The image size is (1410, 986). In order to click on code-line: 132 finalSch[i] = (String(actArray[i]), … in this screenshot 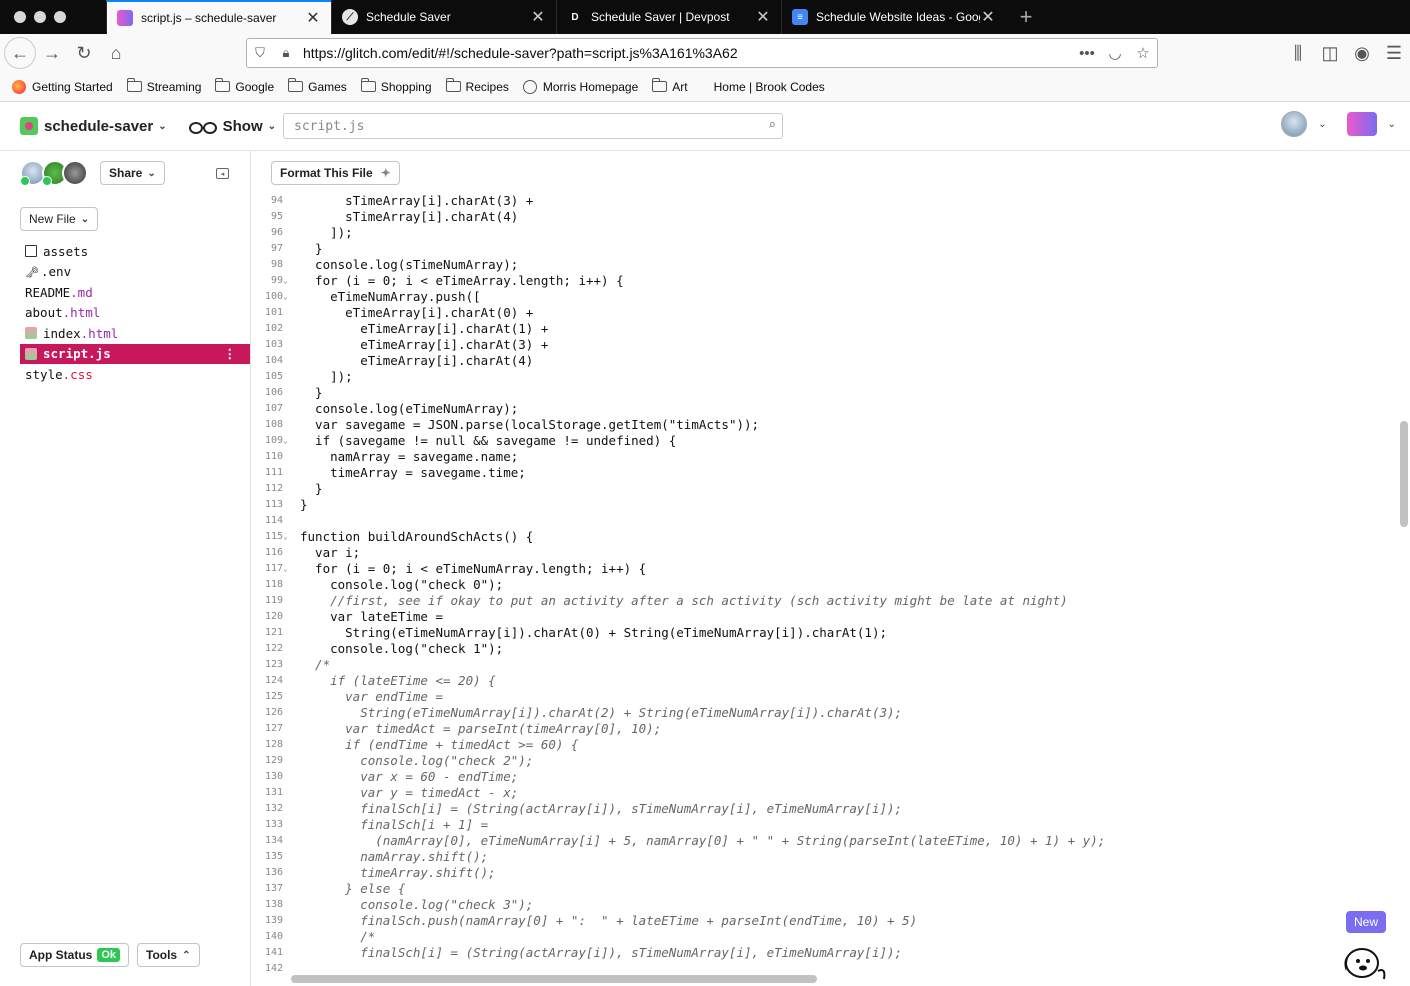, I will do `click(824, 809)`.